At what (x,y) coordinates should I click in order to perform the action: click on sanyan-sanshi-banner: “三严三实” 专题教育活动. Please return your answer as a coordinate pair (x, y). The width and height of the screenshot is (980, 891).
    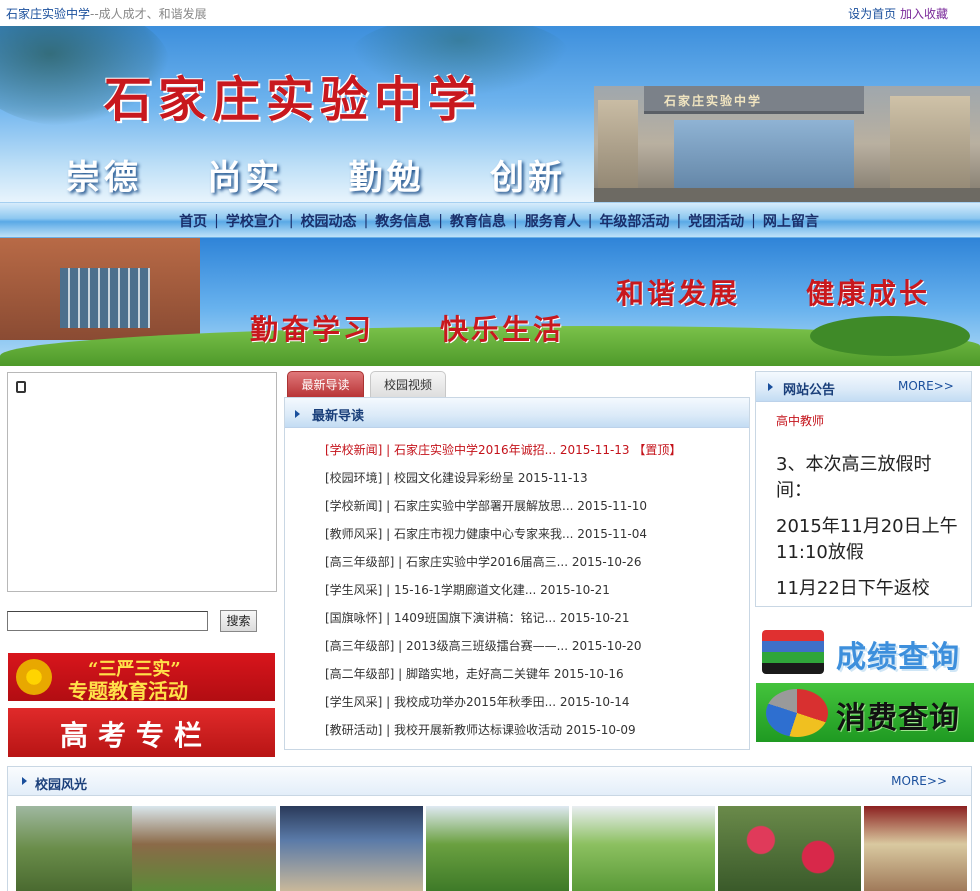
    Looking at the image, I should click on (141, 677).